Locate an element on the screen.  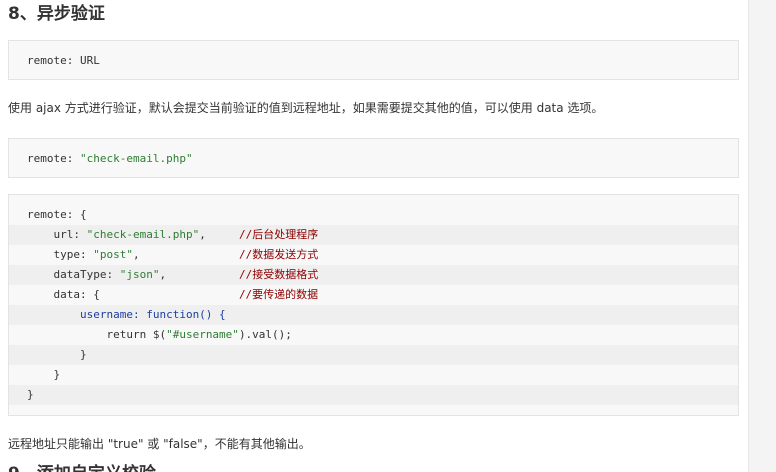
code-key: remote: is located at coordinates (53, 158).